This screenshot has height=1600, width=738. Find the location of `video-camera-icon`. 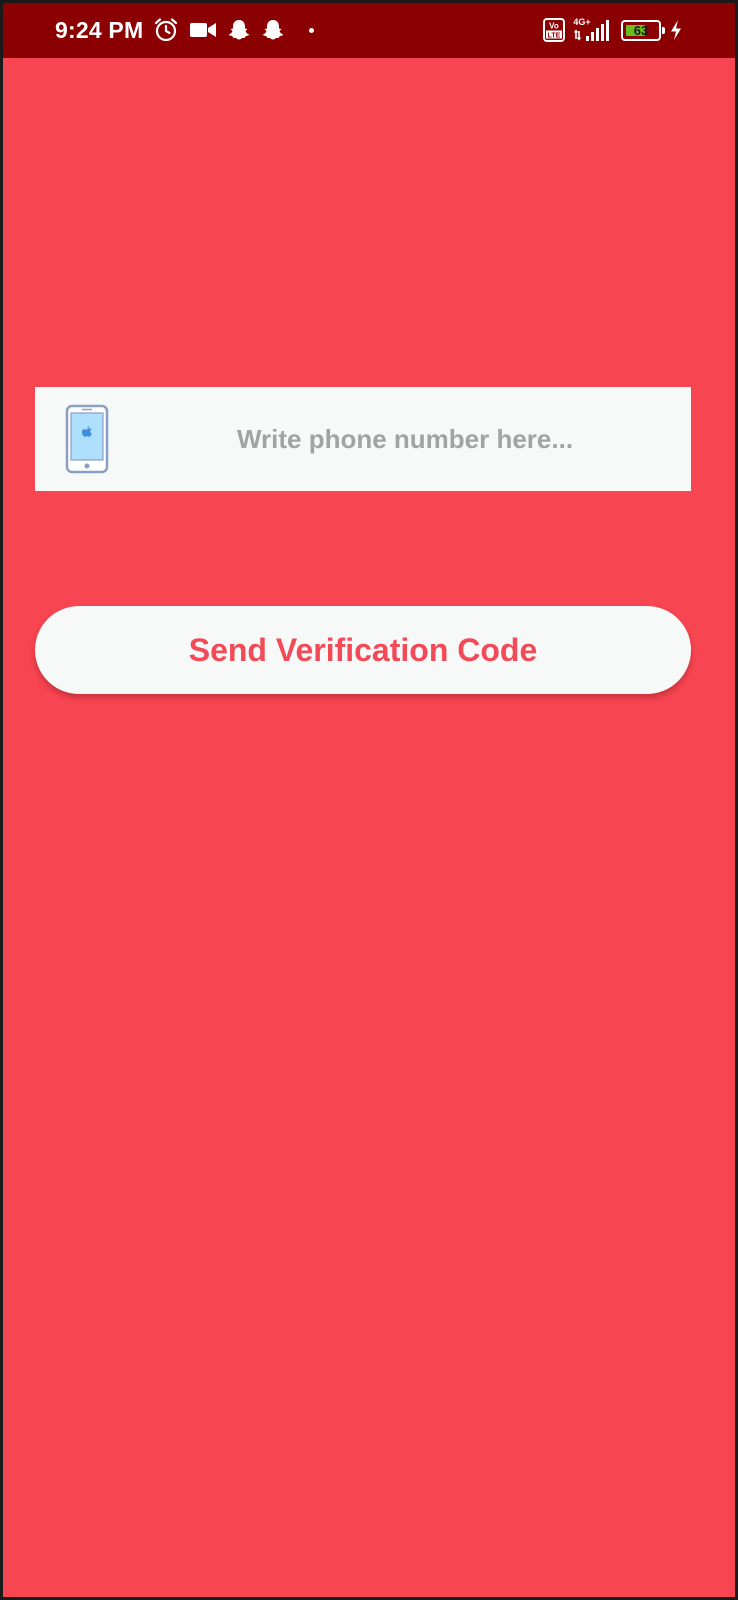

video-camera-icon is located at coordinates (203, 30).